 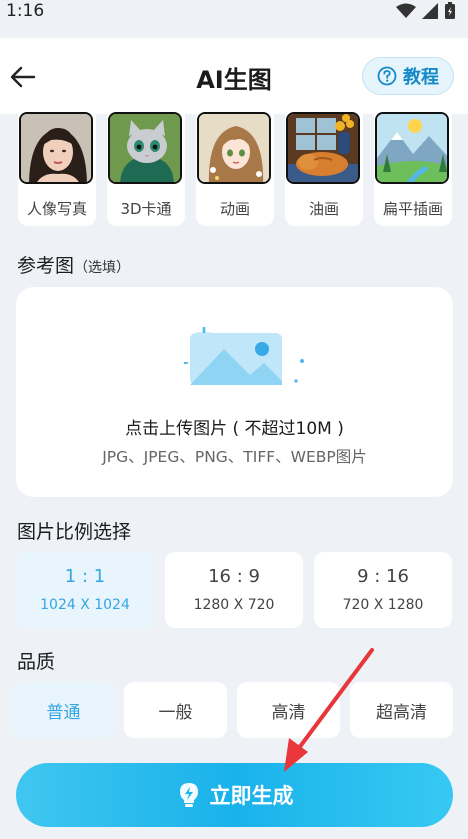 I want to click on signal-icon, so click(x=430, y=11).